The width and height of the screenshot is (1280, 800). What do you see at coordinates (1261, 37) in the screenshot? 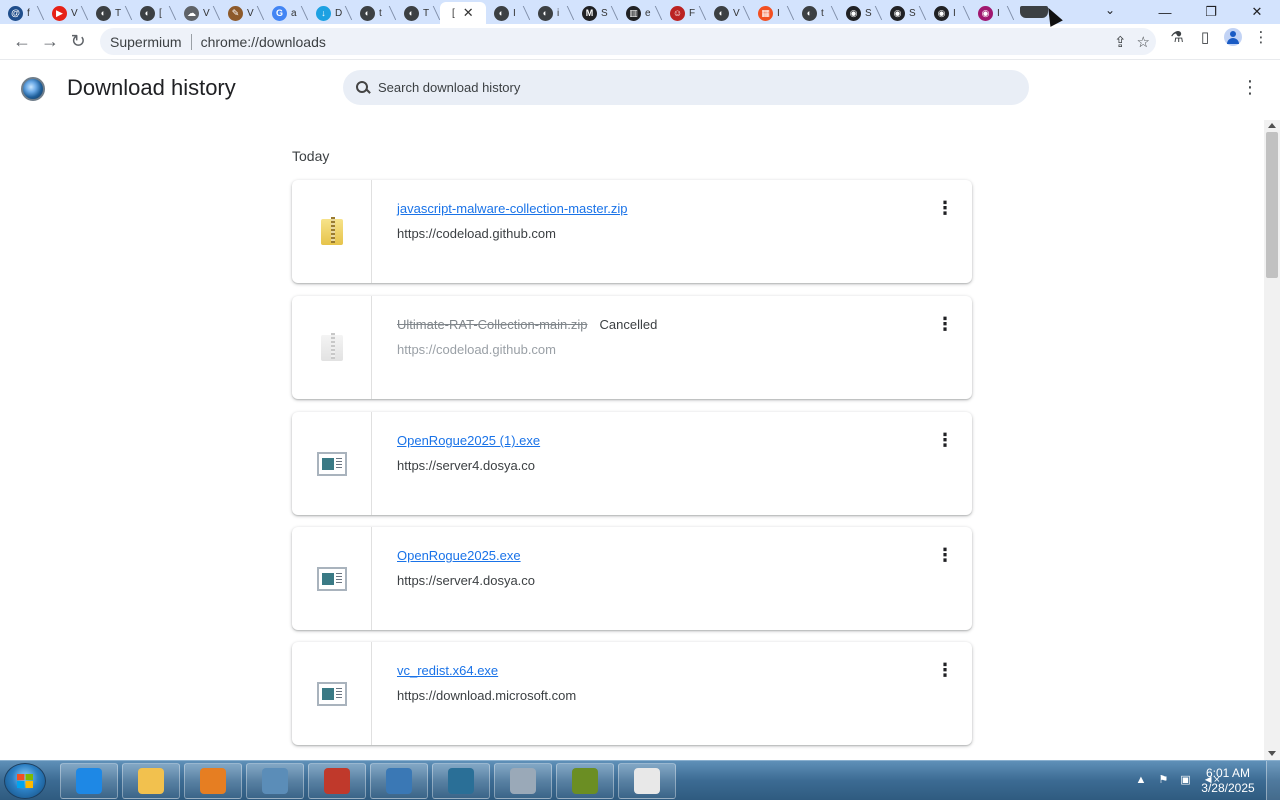
I see `browser-menu-icon: ⋮` at bounding box center [1261, 37].